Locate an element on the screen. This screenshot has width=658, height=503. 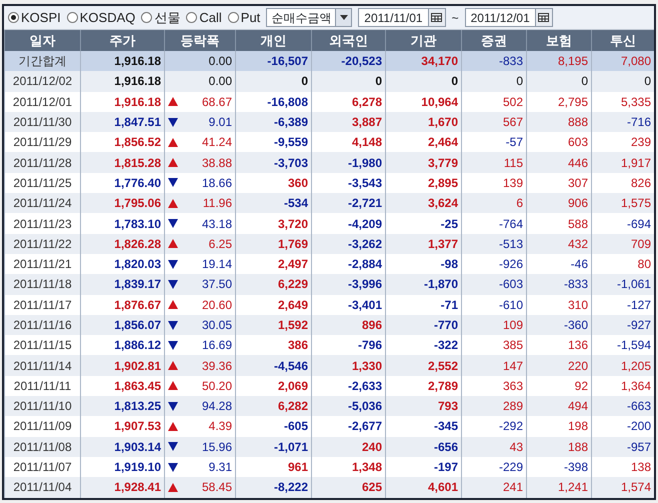
date-cell: 2011/11/22 is located at coordinates (42, 244).